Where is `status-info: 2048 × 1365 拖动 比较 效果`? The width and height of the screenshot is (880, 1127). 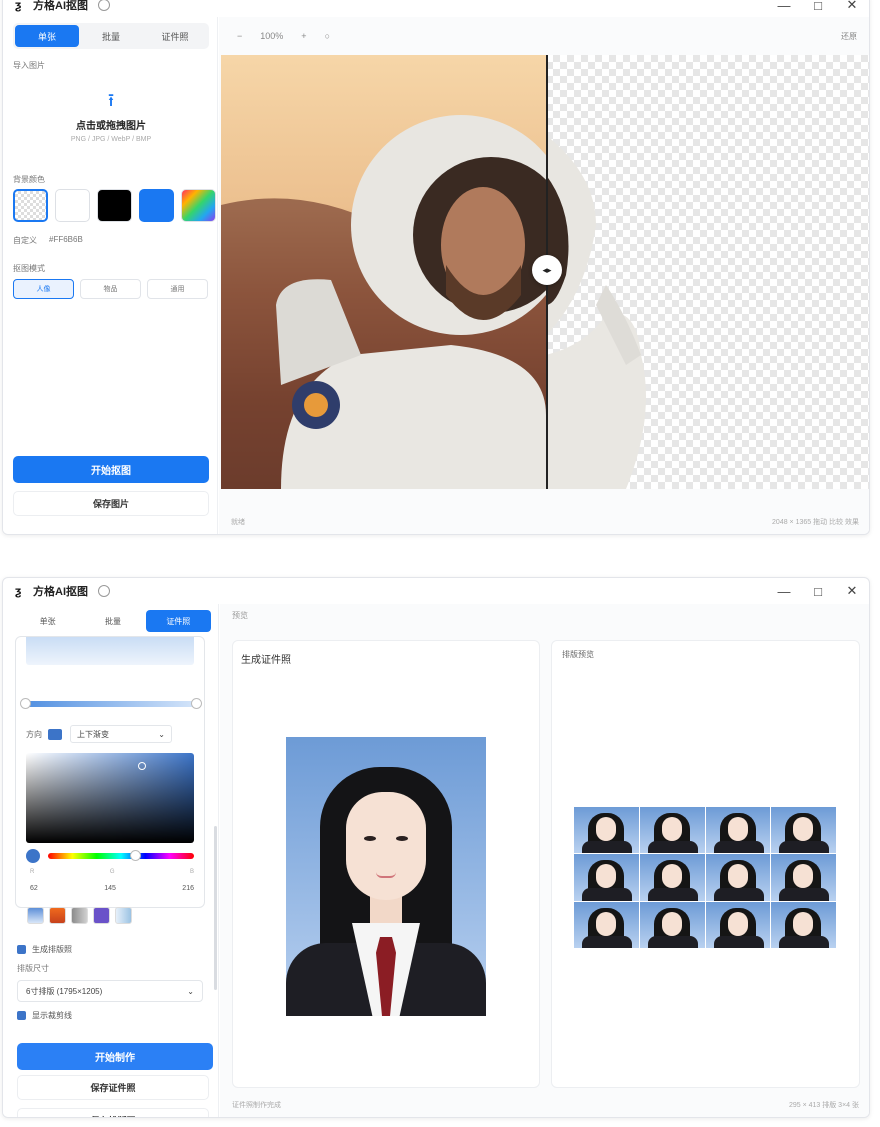 status-info: 2048 × 1365 拖动 比较 效果 is located at coordinates (815, 522).